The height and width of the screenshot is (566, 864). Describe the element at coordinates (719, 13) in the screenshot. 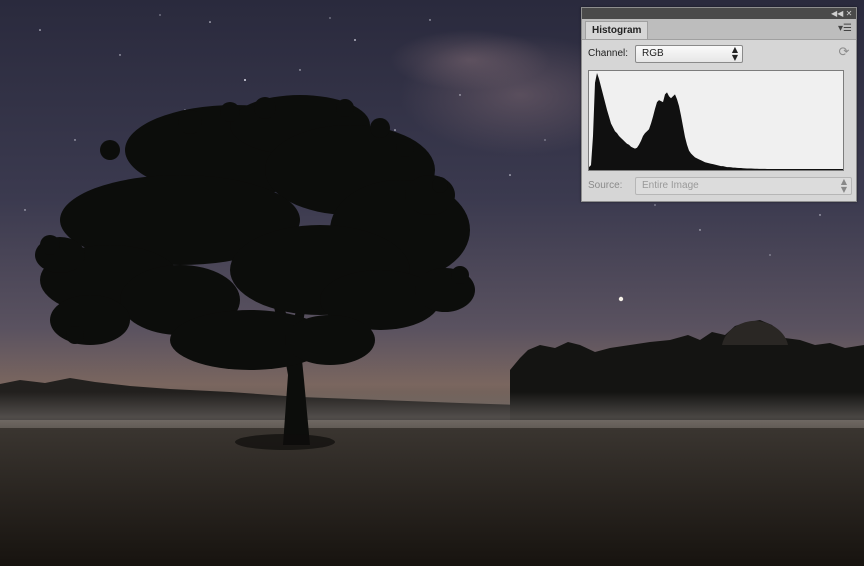

I see `panel-titlebar: ◀◀ ✕` at that location.